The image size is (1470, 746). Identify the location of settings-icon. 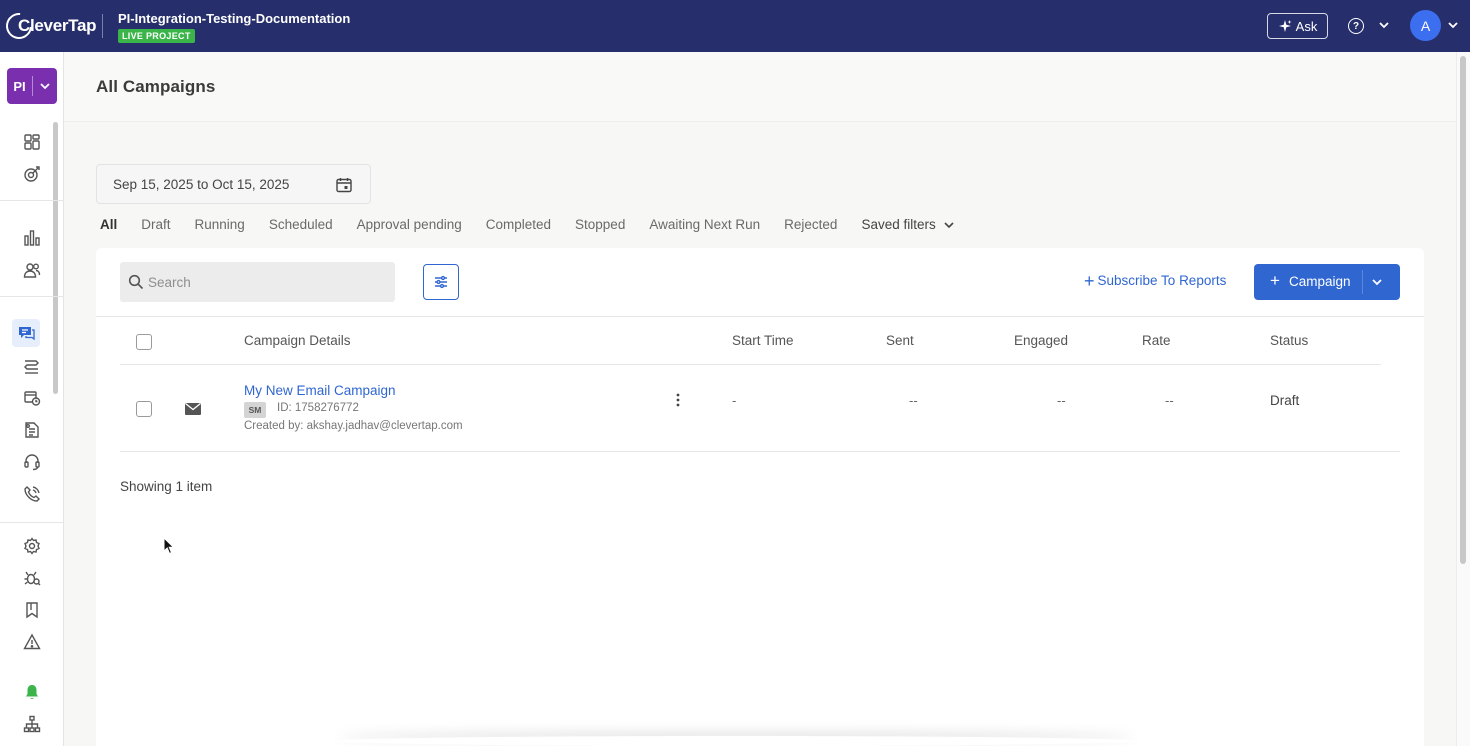
(32, 546).